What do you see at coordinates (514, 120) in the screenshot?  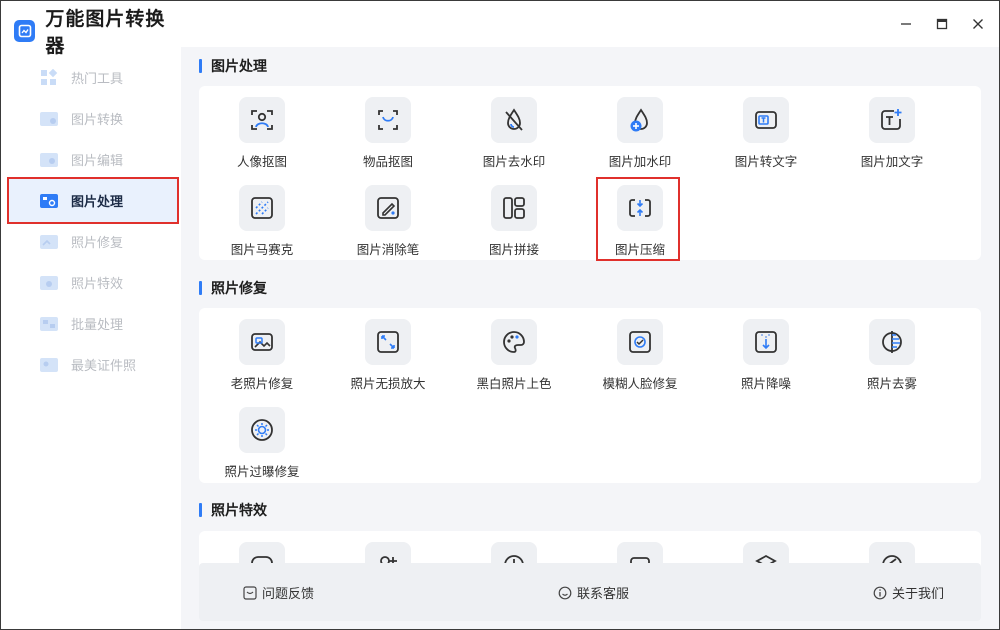 I see `remove-watermark-icon` at bounding box center [514, 120].